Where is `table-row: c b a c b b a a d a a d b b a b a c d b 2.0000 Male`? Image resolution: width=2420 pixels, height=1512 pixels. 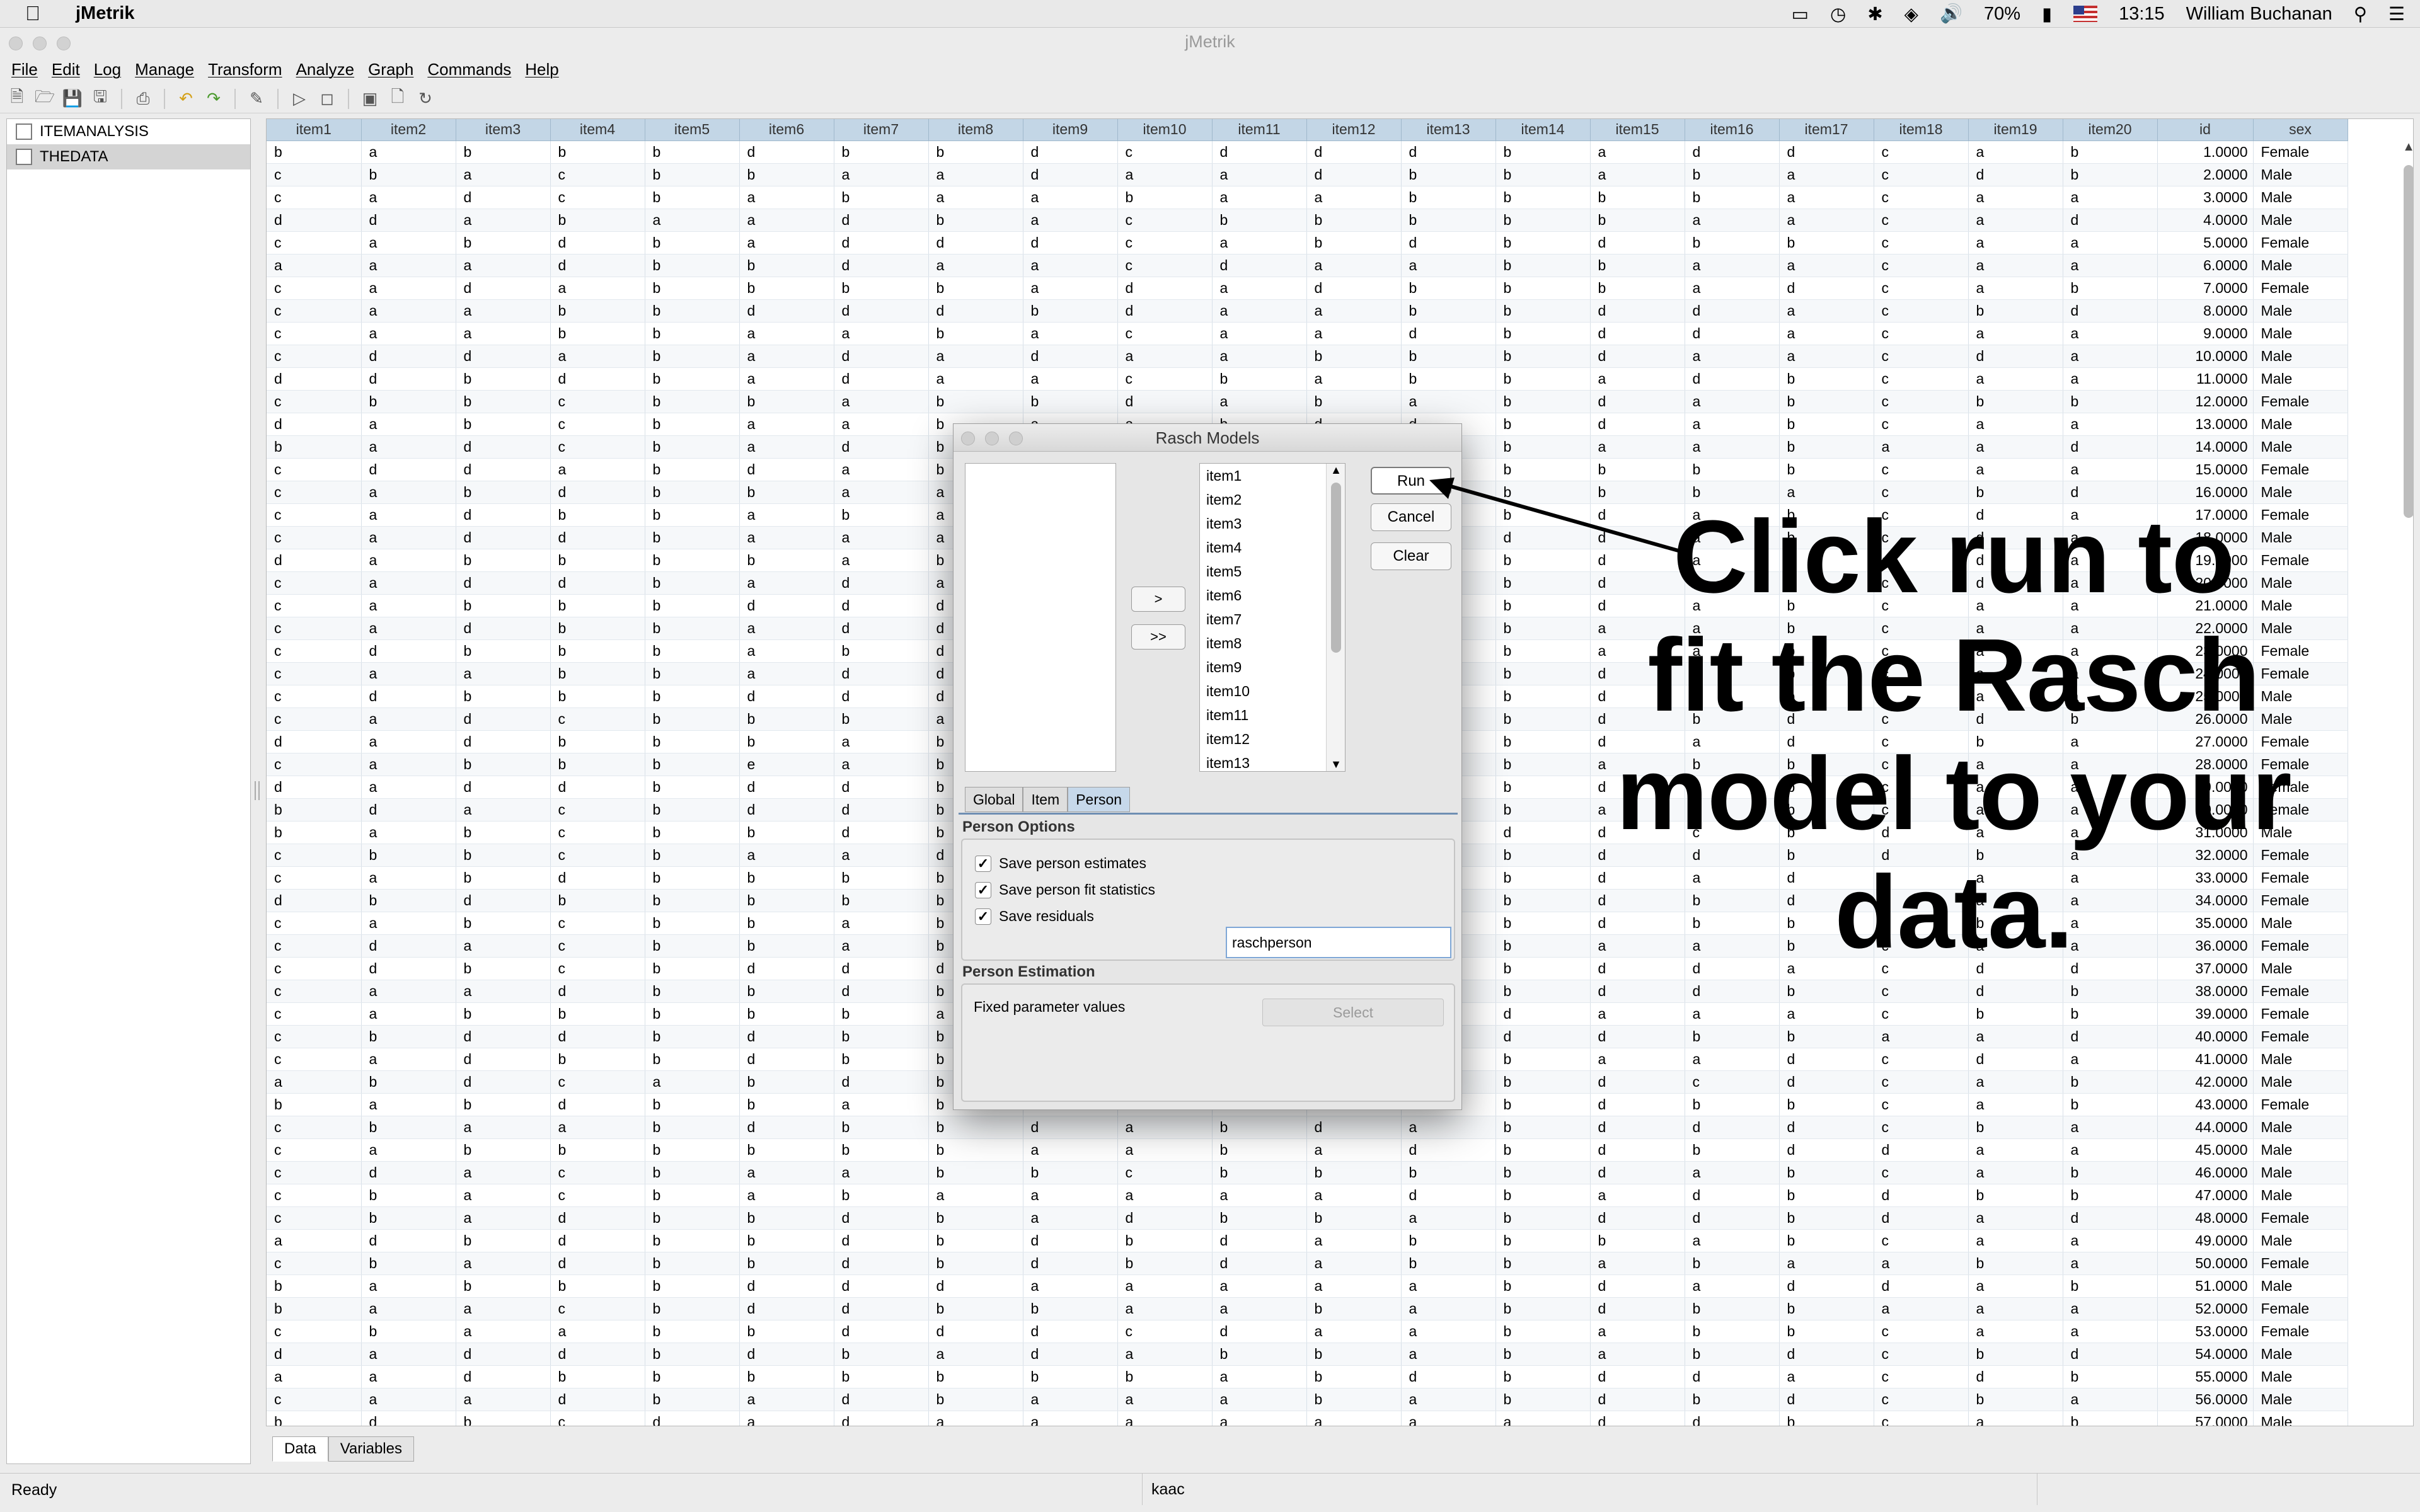
table-row: c b a c b b a a d a a d b b a b a c d b 2.0000 Male is located at coordinates (1307, 174).